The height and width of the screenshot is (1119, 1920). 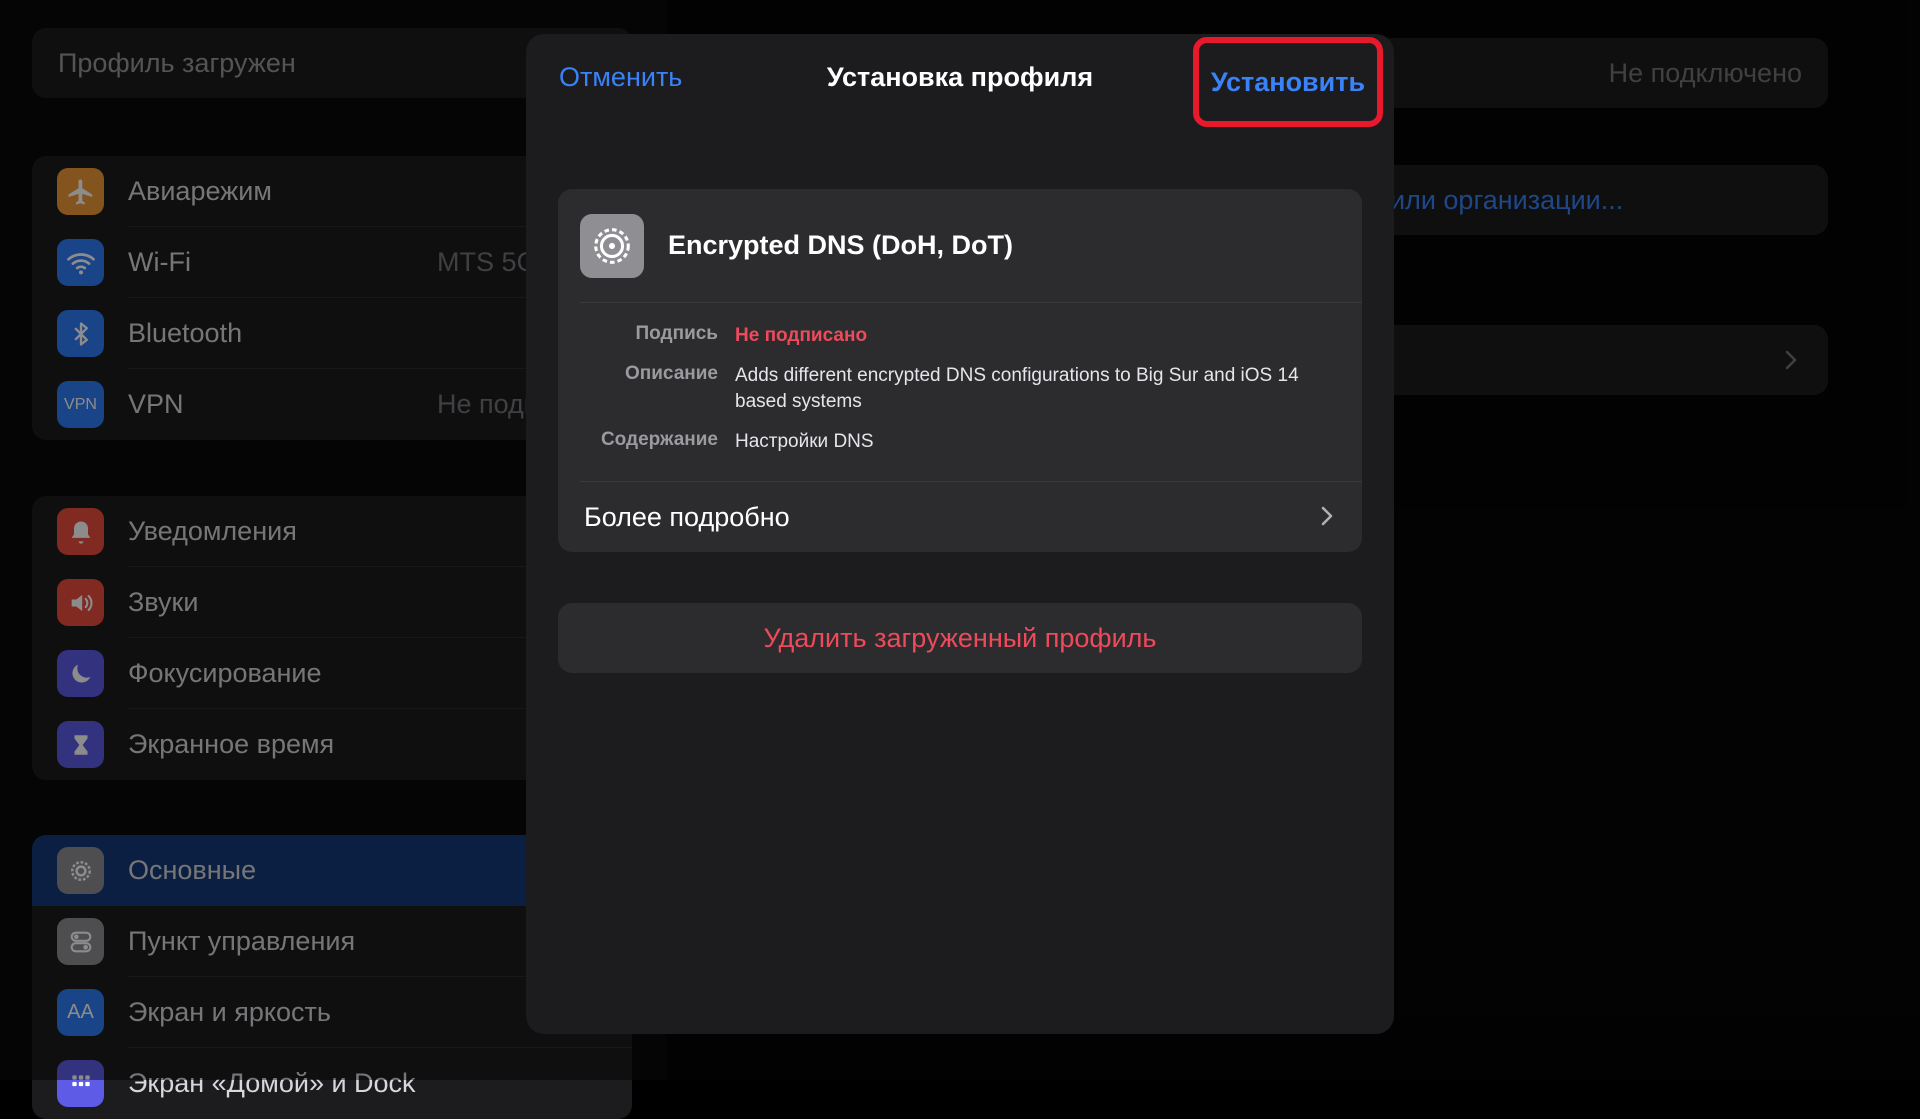 I want to click on delete-profile-label: Удалить загруженный профиль, so click(x=960, y=637).